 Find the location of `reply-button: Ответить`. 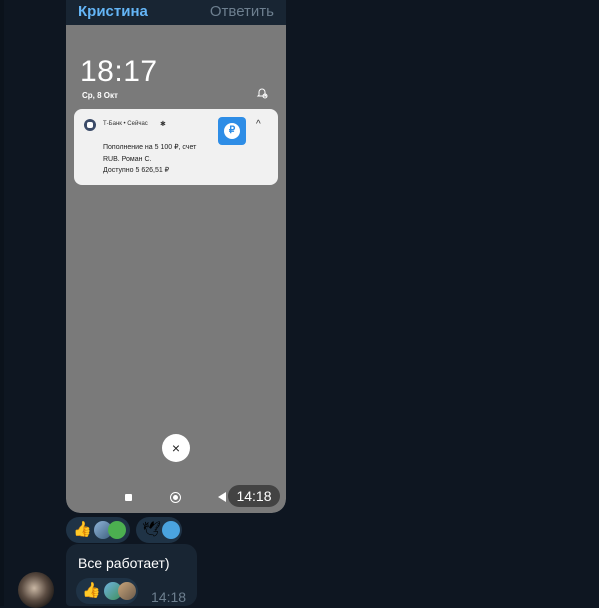

reply-button: Ответить is located at coordinates (242, 11).